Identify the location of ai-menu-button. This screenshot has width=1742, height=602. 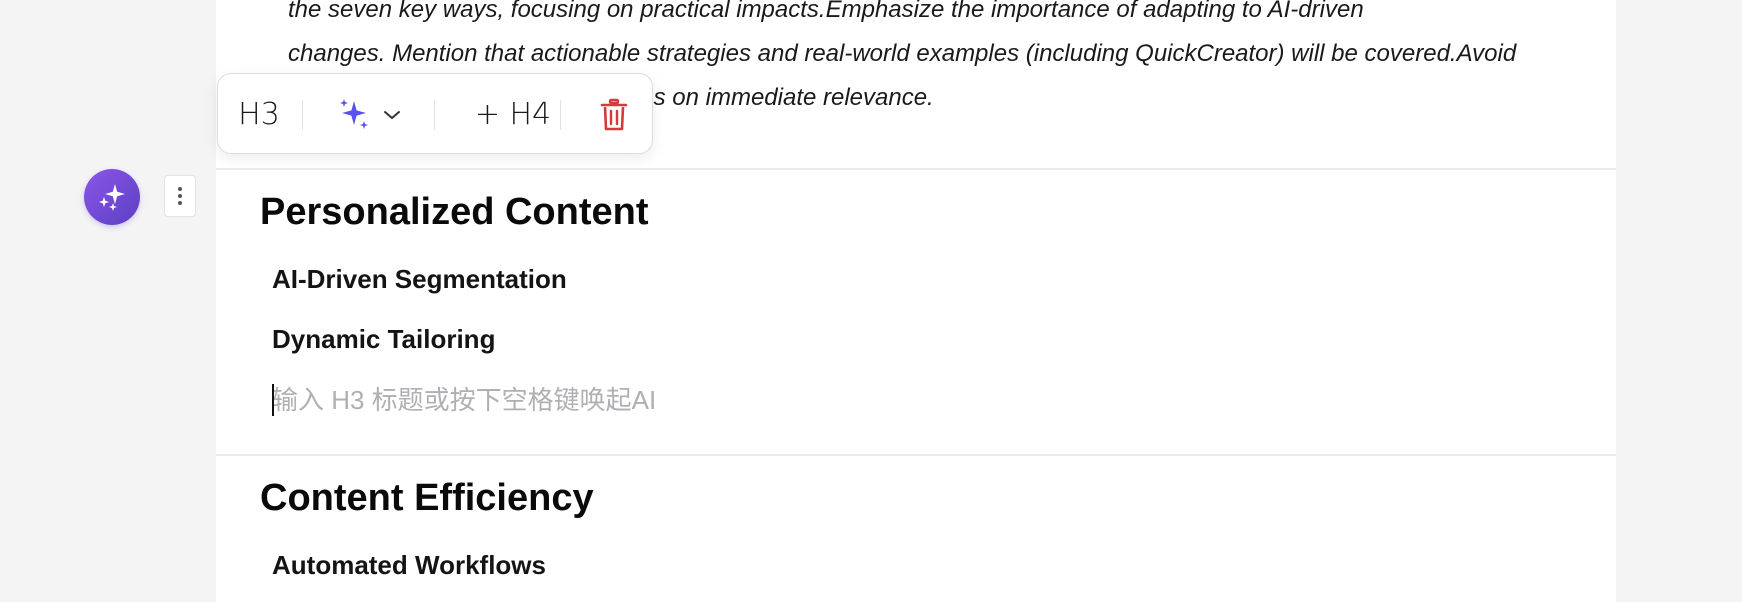
(368, 114).